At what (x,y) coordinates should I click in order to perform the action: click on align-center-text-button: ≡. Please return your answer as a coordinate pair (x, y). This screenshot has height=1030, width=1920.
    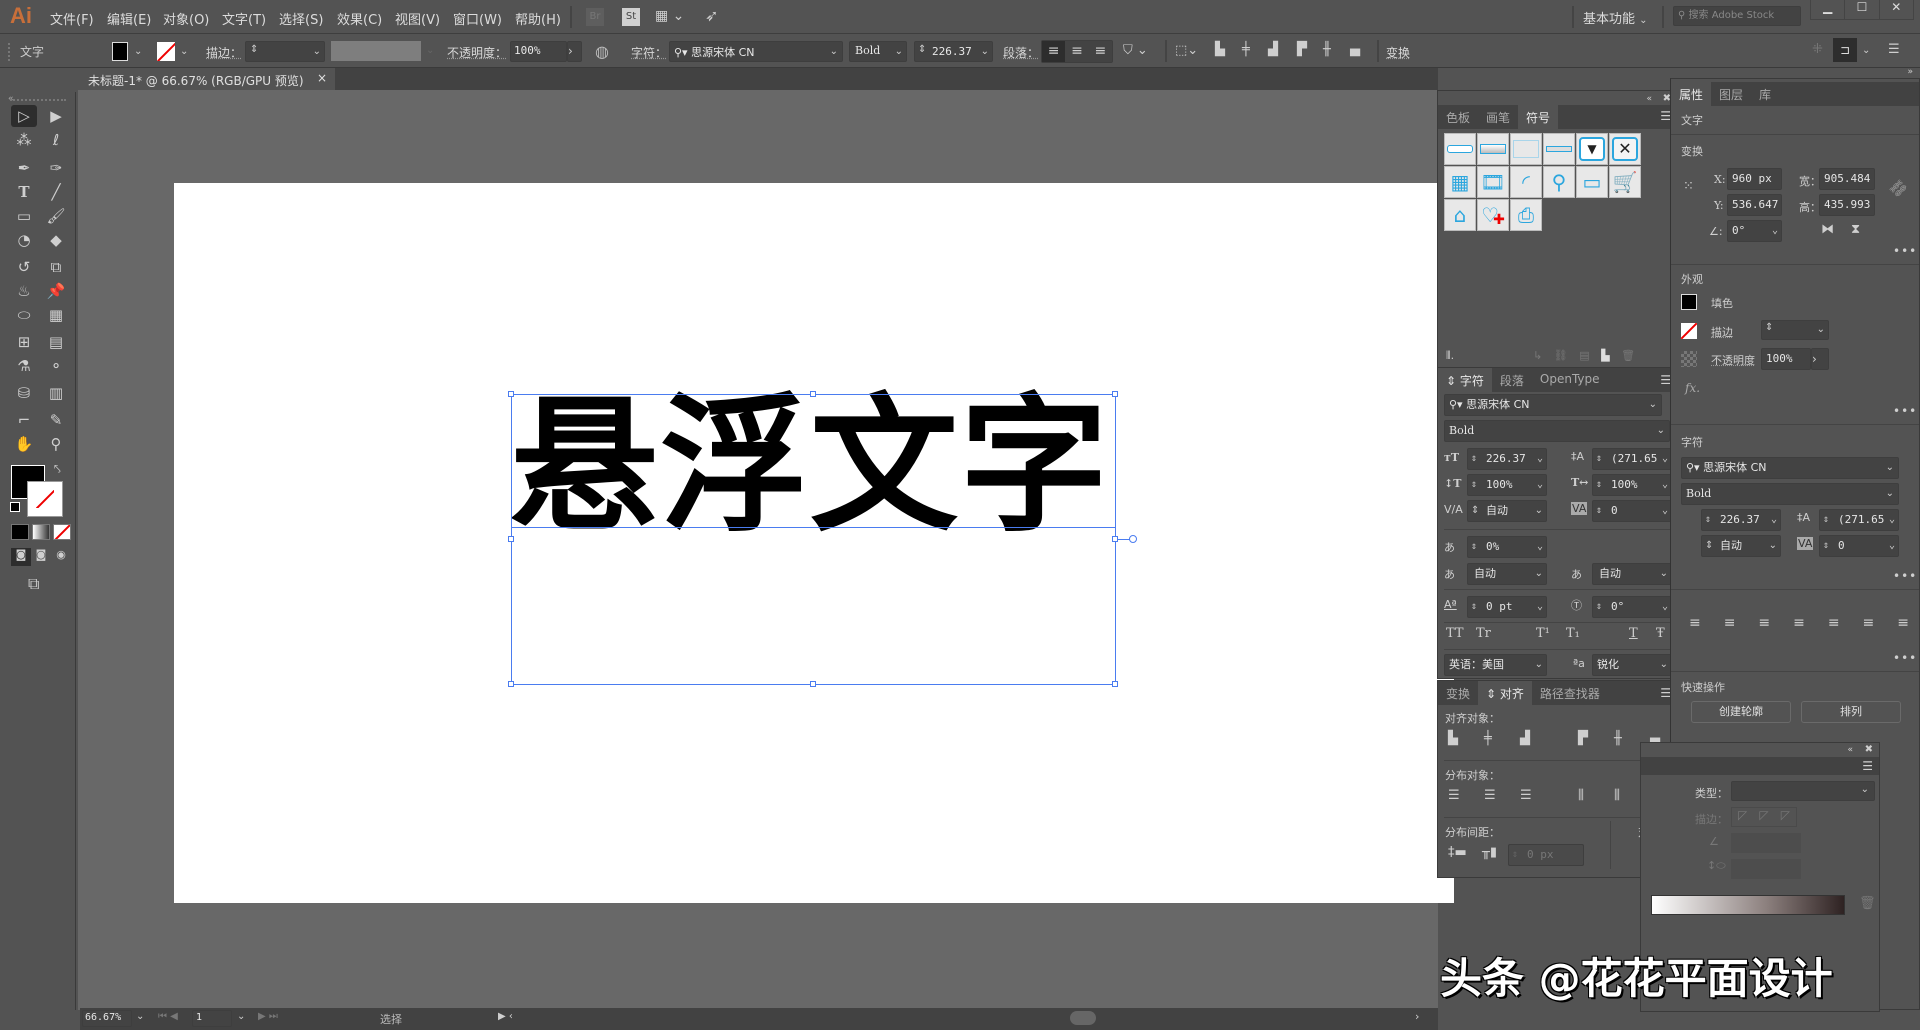
    Looking at the image, I should click on (1076, 51).